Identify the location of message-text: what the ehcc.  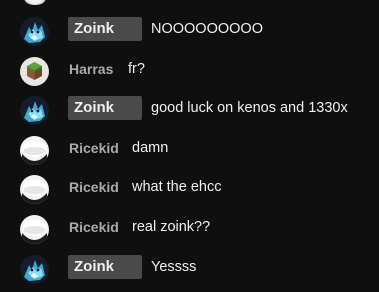
(177, 187).